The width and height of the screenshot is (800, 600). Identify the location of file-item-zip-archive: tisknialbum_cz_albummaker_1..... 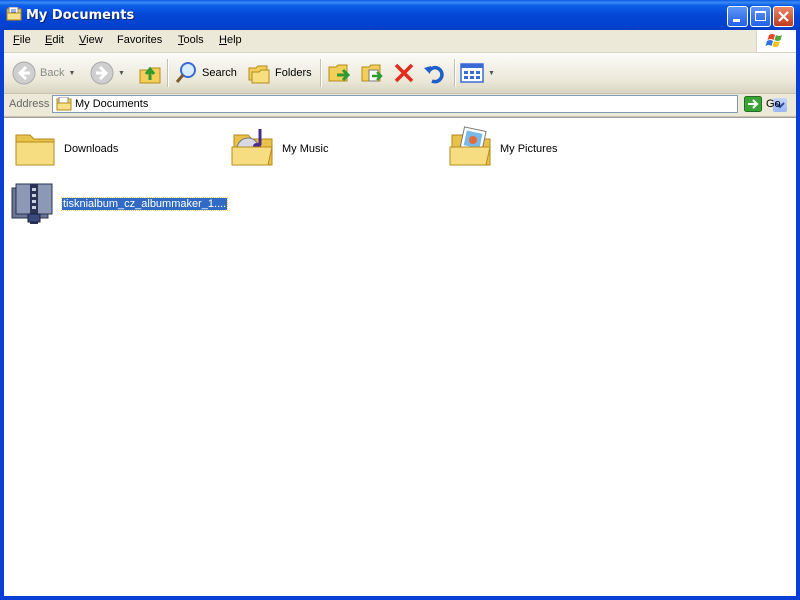
(119, 204).